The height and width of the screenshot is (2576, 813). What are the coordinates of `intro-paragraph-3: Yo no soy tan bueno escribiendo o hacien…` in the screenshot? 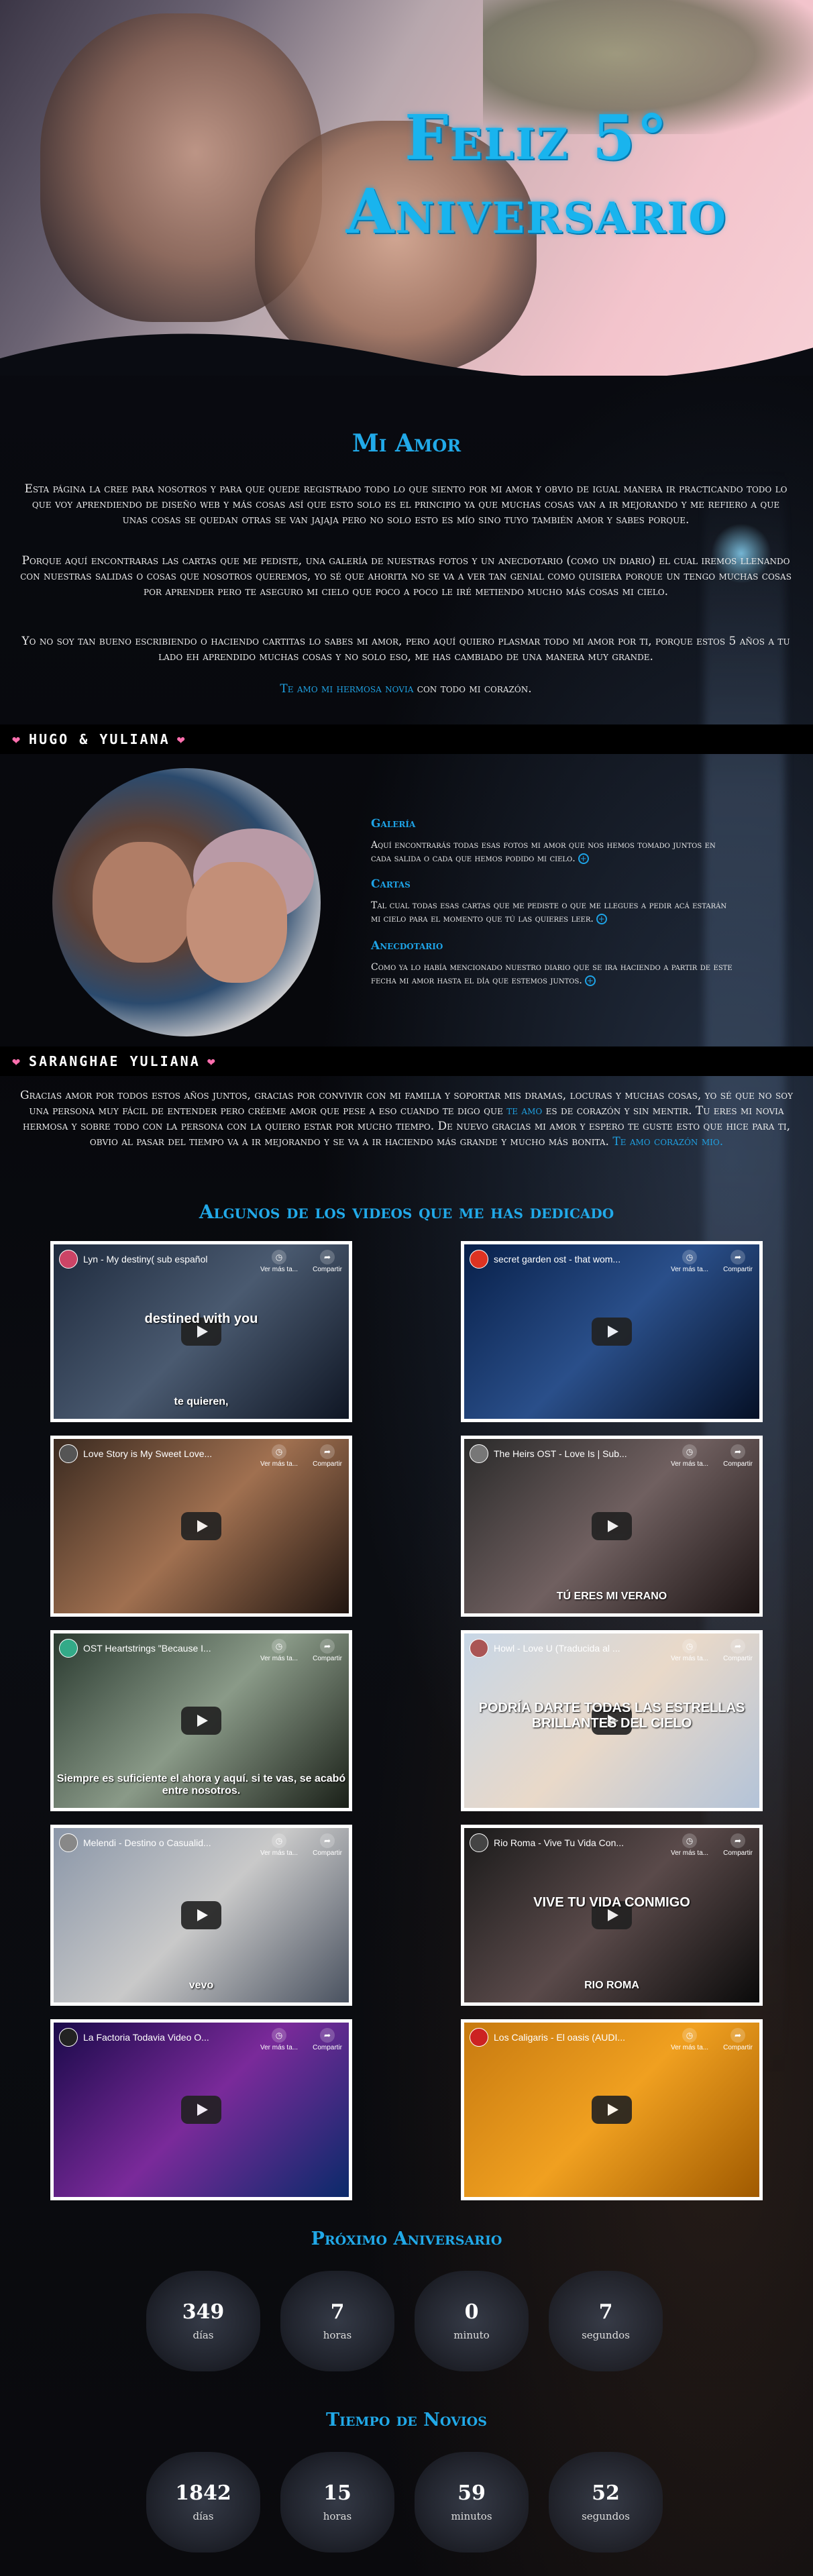 It's located at (406, 649).